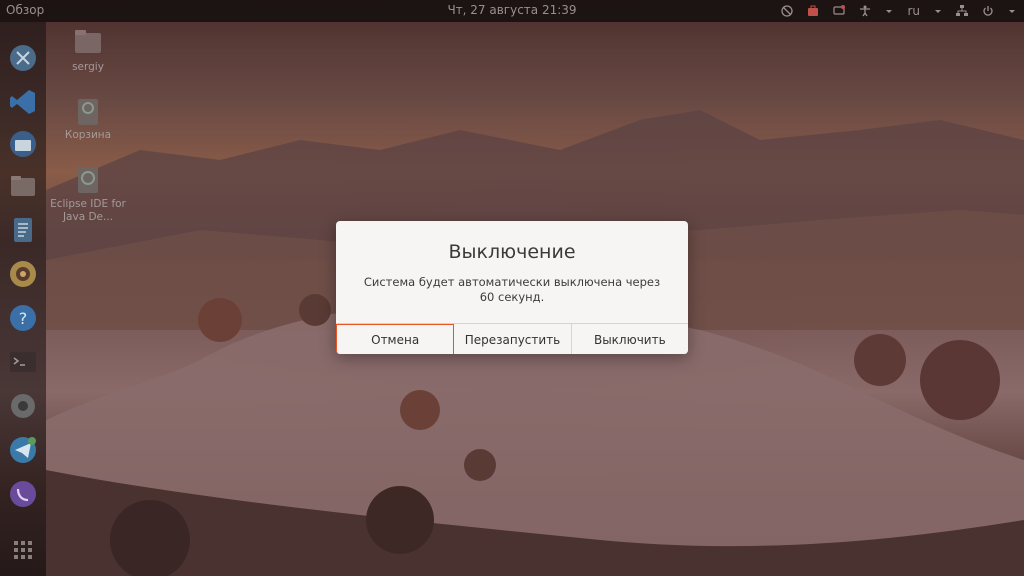 The height and width of the screenshot is (576, 1024). What do you see at coordinates (512, 11) in the screenshot?
I see `top-bar: Обзор Чт, 27 августа 21:39 ru` at bounding box center [512, 11].